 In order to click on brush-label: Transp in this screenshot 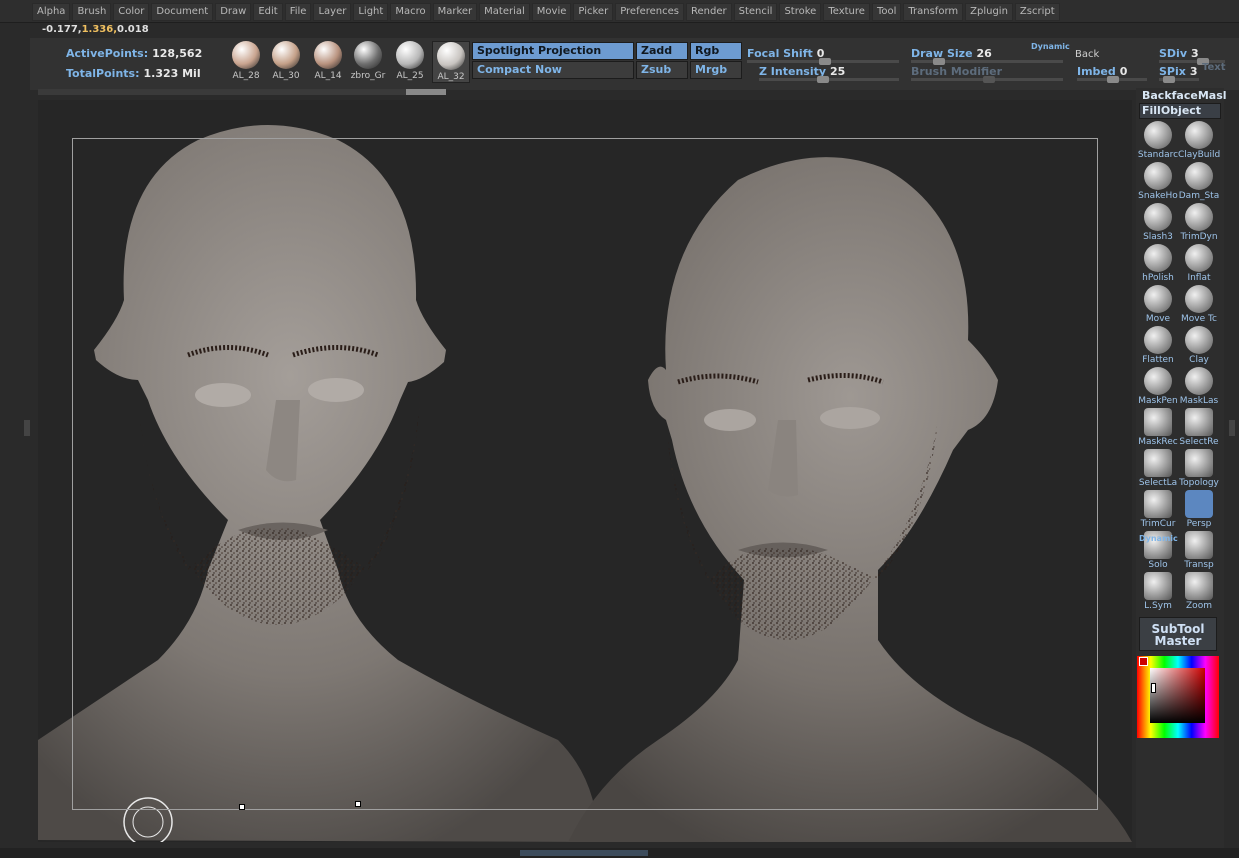, I will do `click(1199, 565)`.